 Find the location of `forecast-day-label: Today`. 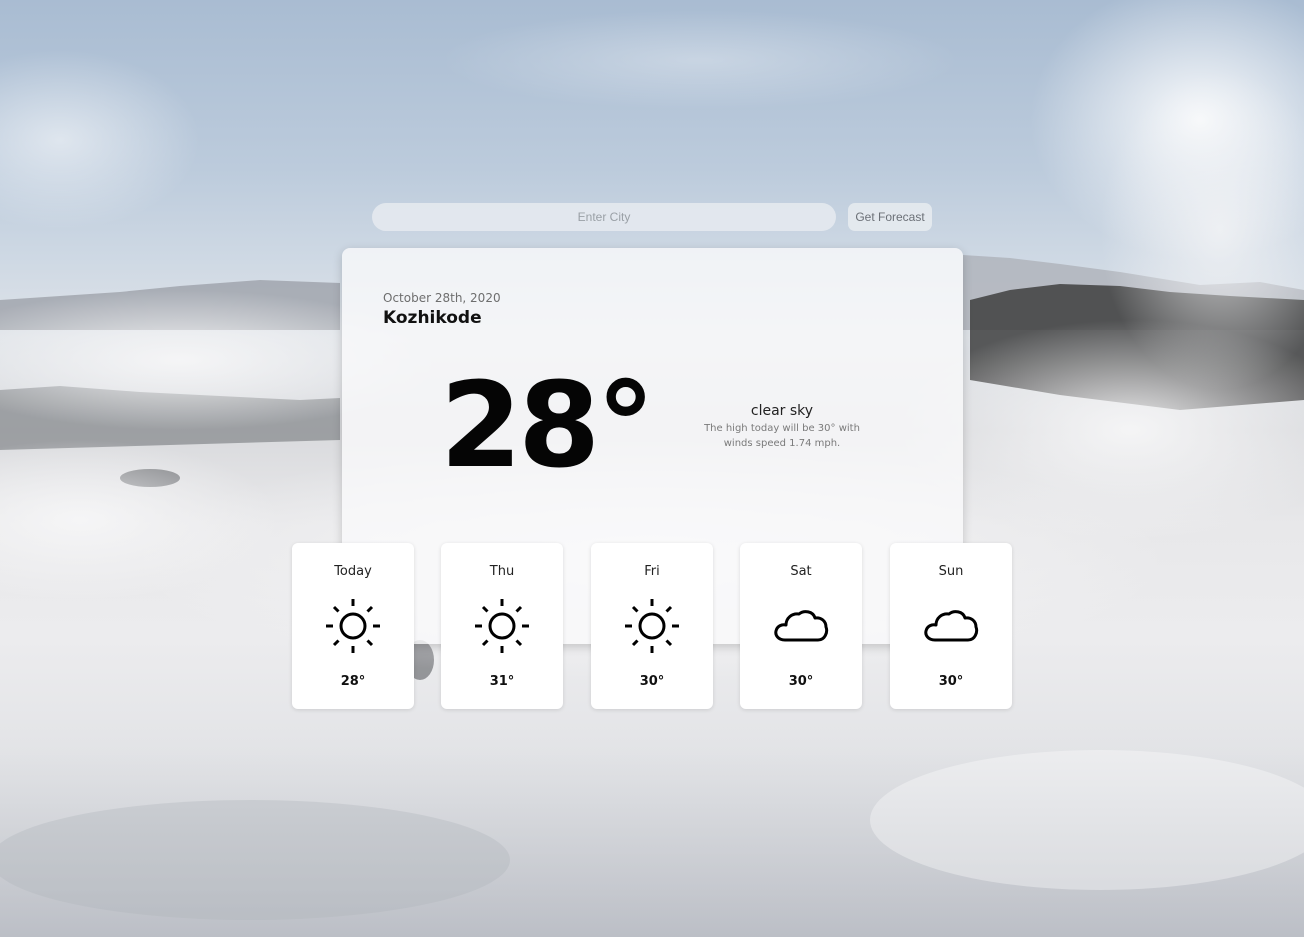

forecast-day-label: Today is located at coordinates (353, 571).